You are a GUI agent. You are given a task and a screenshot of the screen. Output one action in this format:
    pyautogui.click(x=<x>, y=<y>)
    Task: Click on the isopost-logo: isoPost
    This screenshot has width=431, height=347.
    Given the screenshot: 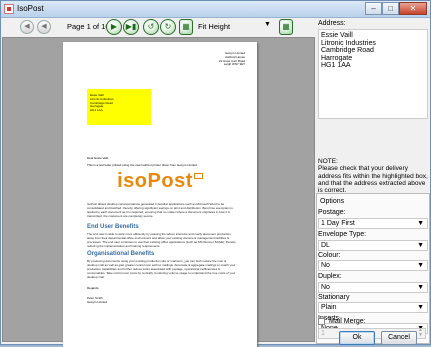 What is the action you would take?
    pyautogui.click(x=160, y=181)
    